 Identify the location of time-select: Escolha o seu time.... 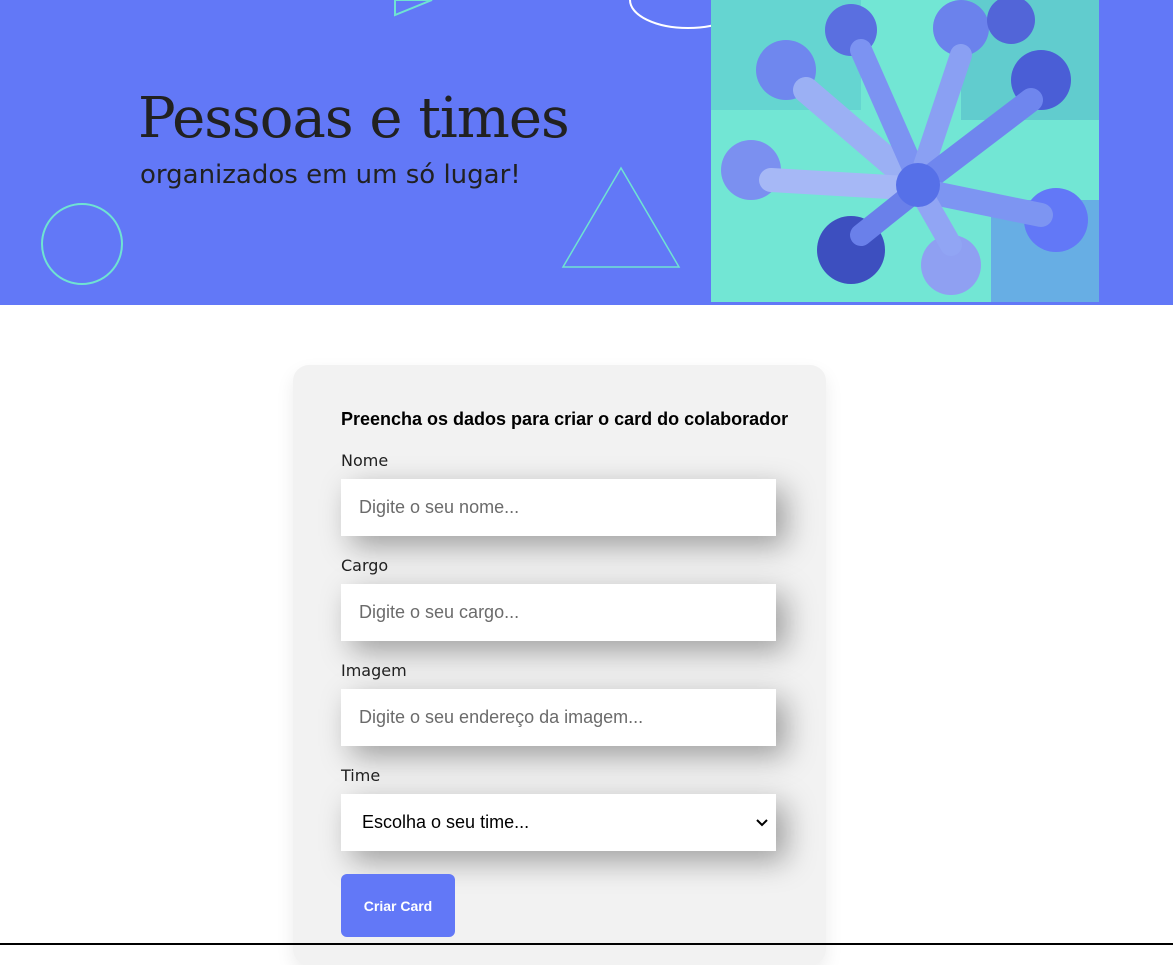
(558, 822).